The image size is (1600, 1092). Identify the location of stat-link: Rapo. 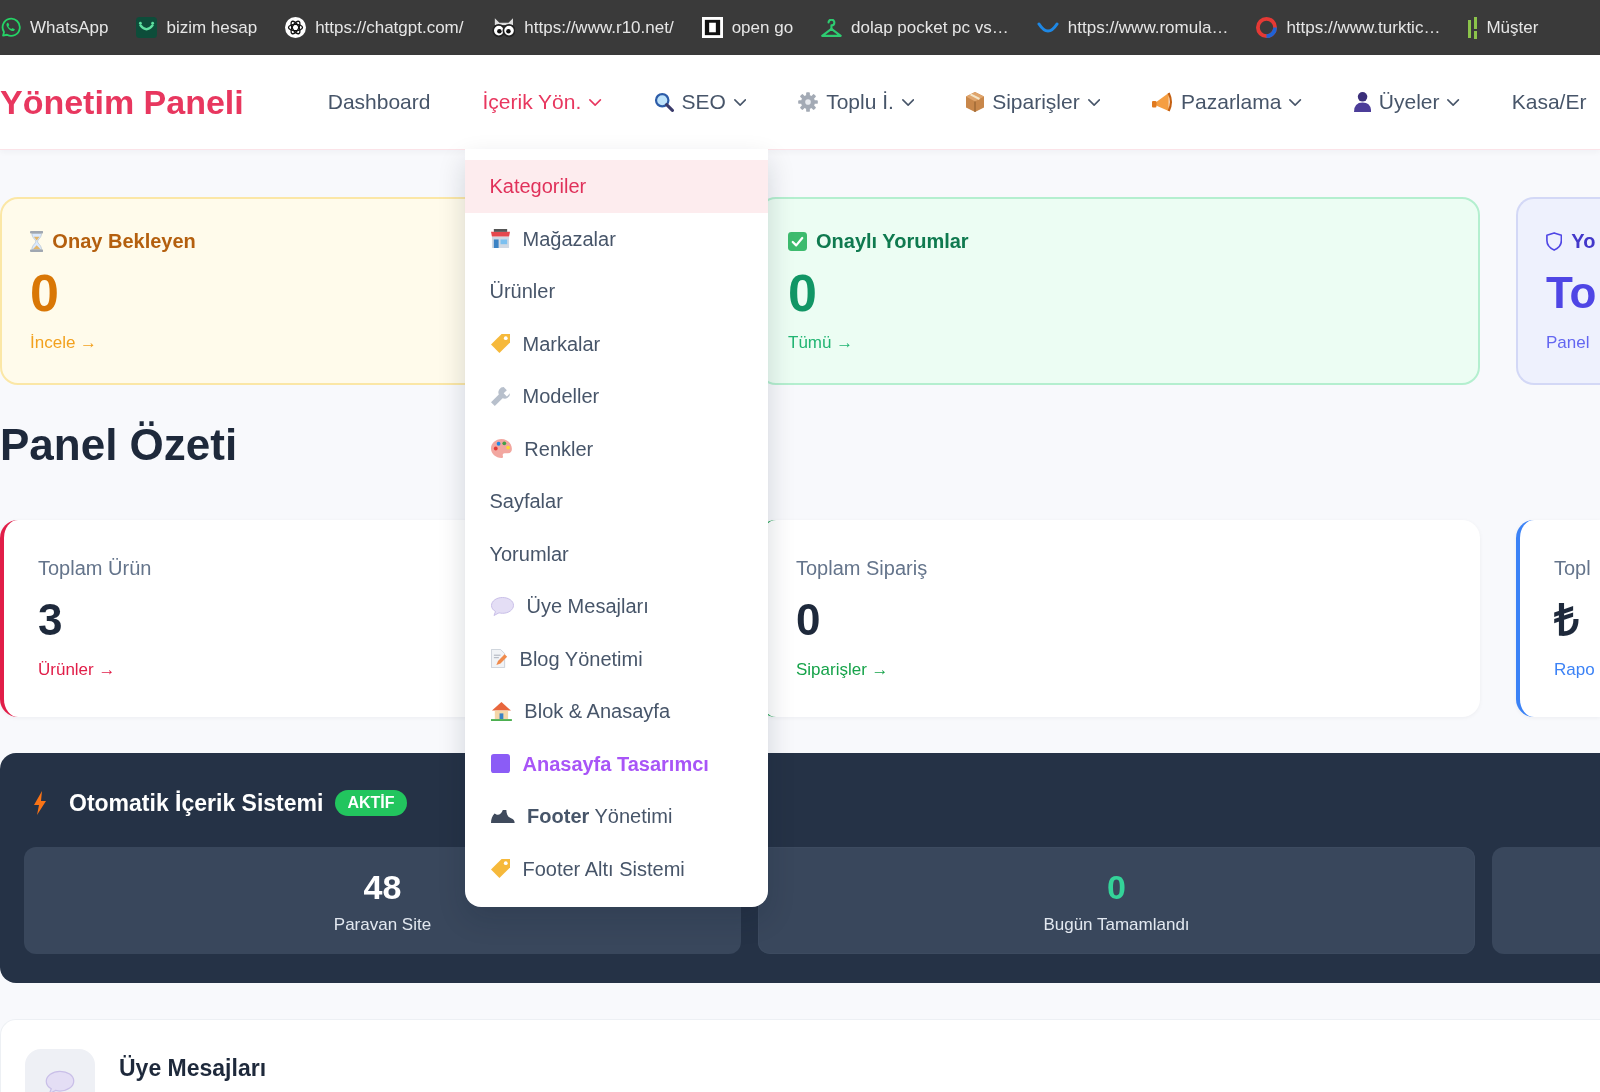
(1574, 670).